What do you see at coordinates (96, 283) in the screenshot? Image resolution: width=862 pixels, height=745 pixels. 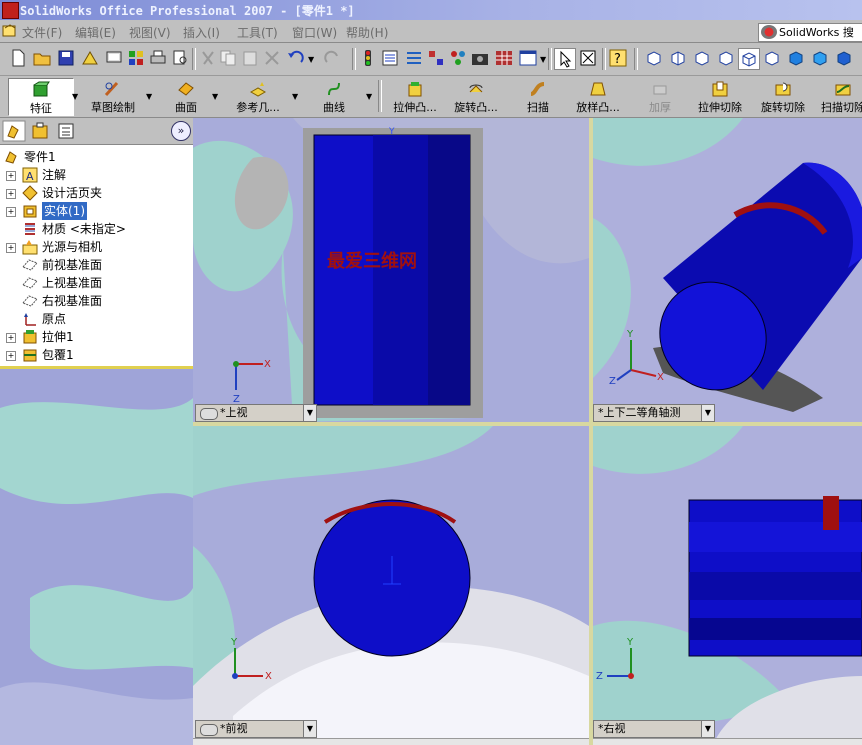 I see `tree-item: 上视基准面` at bounding box center [96, 283].